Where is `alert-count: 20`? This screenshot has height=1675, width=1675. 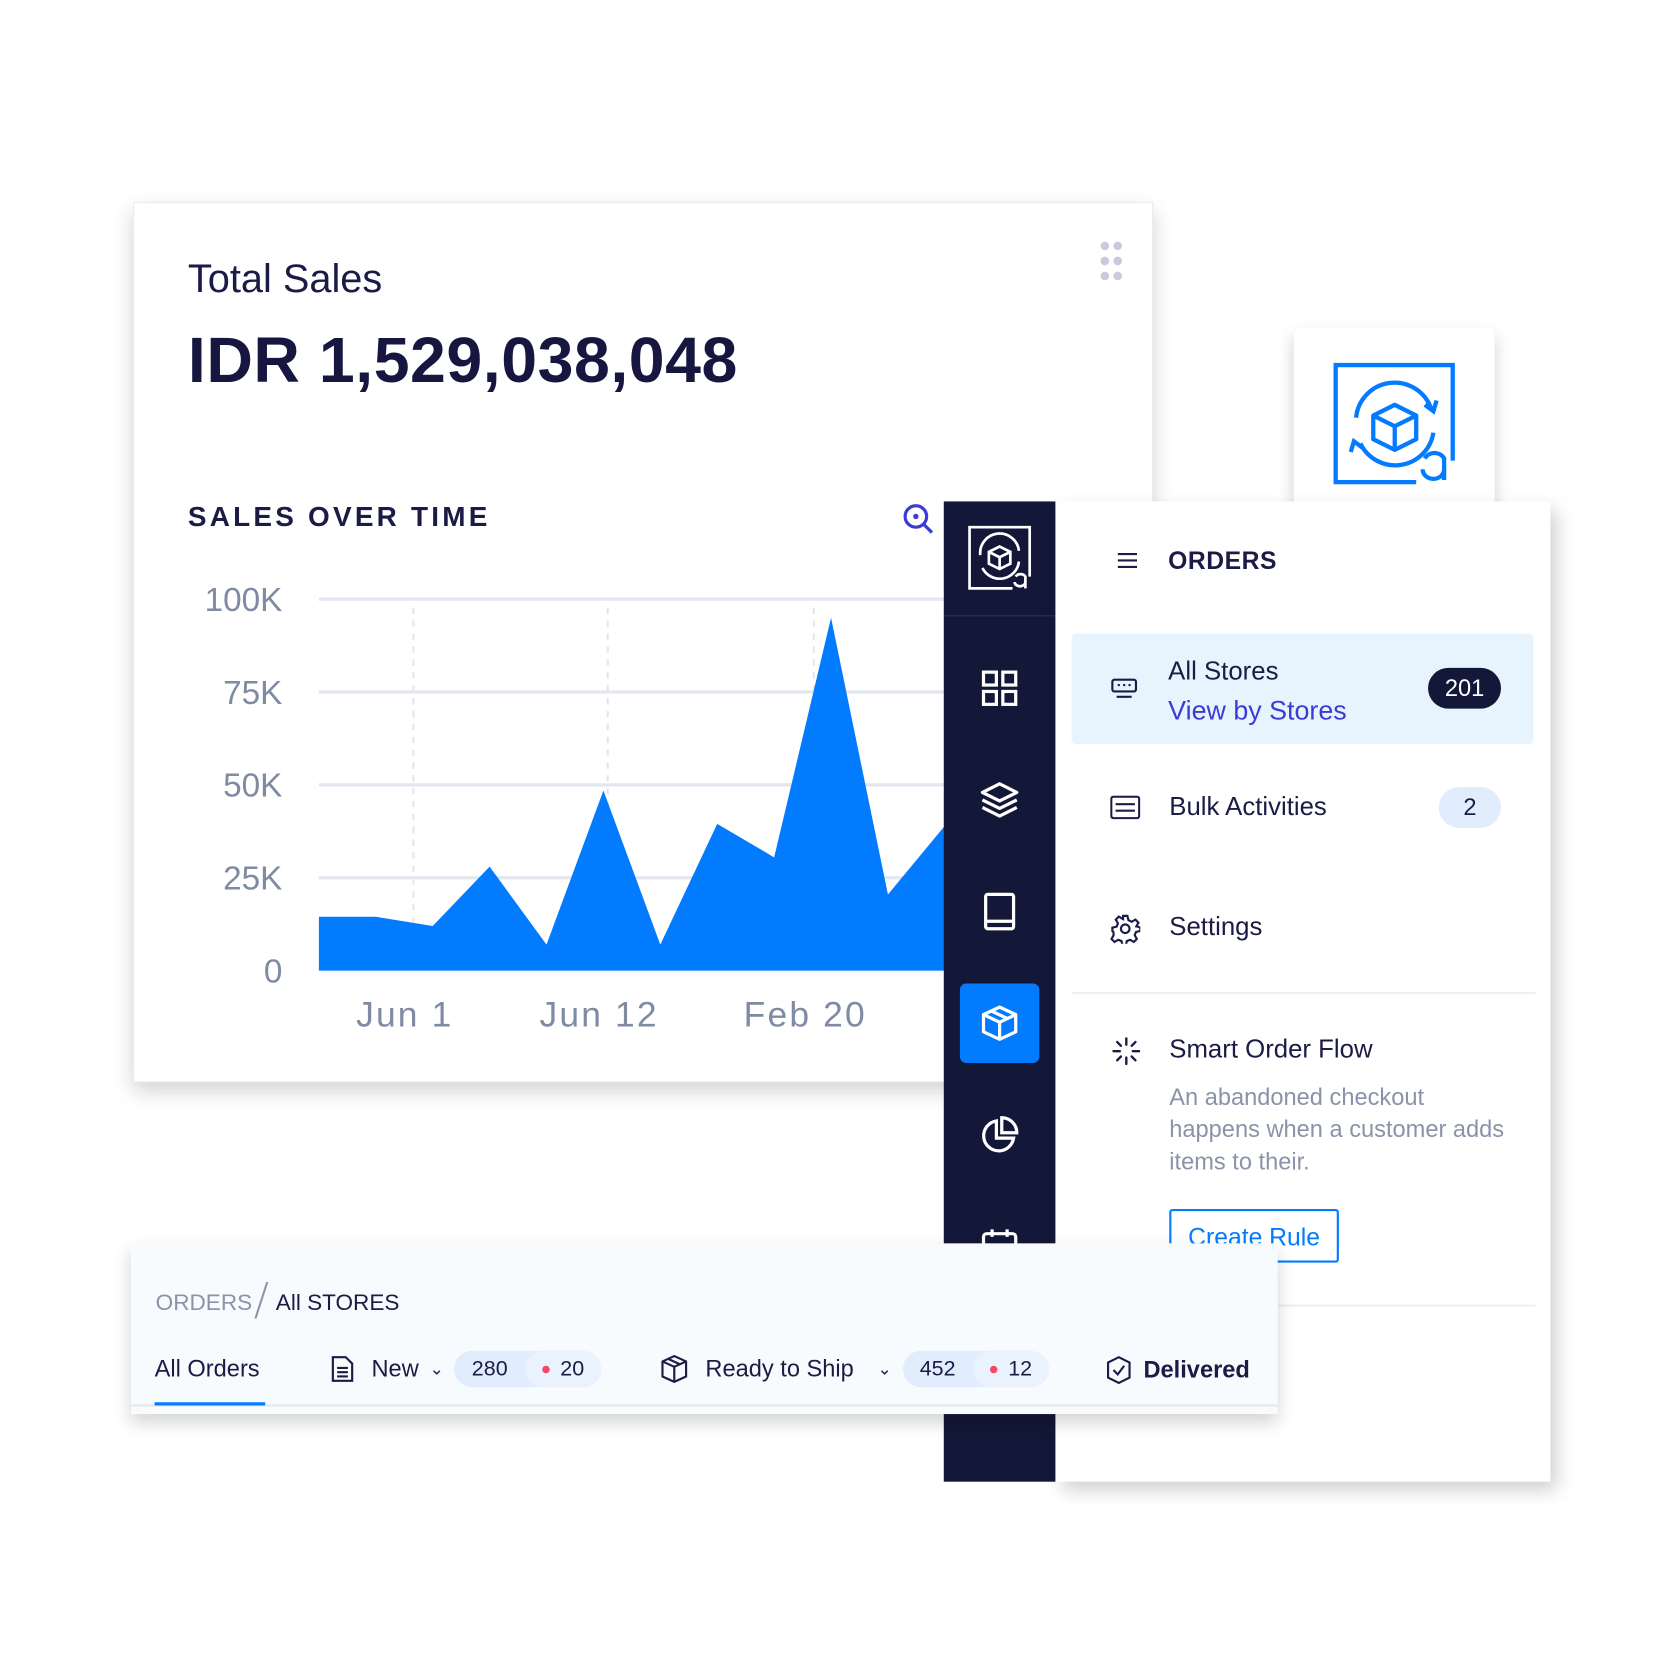 alert-count: 20 is located at coordinates (572, 1368).